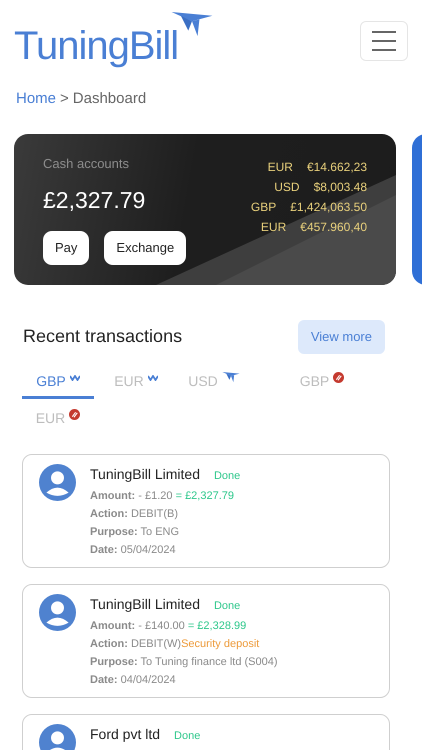 This screenshot has width=422, height=750. I want to click on date-line: Date: 05/04/2024, so click(133, 550).